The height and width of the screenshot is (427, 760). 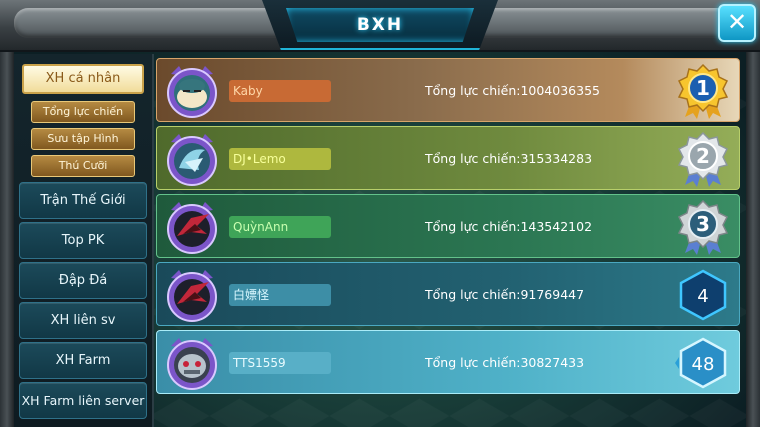 I want to click on player-name: 白嫖怪, so click(x=280, y=295).